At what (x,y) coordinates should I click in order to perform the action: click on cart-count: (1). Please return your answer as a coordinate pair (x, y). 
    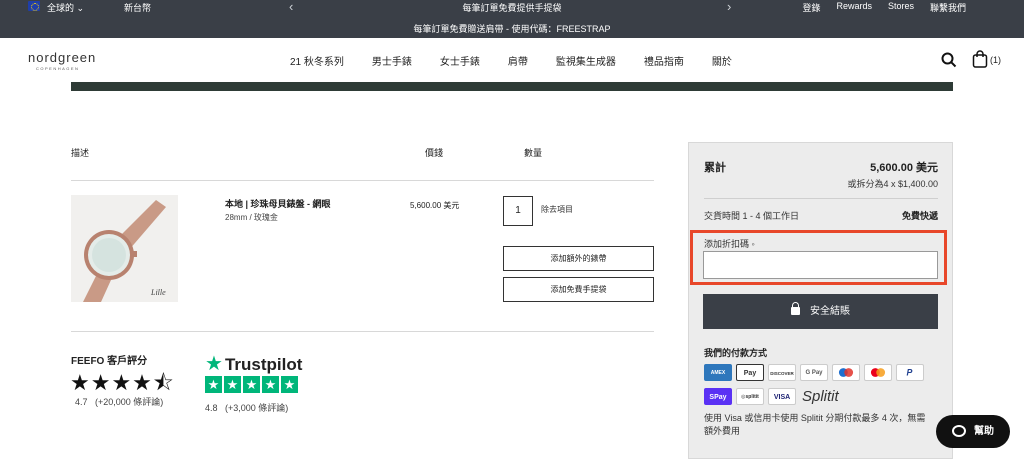
    Looking at the image, I should click on (995, 60).